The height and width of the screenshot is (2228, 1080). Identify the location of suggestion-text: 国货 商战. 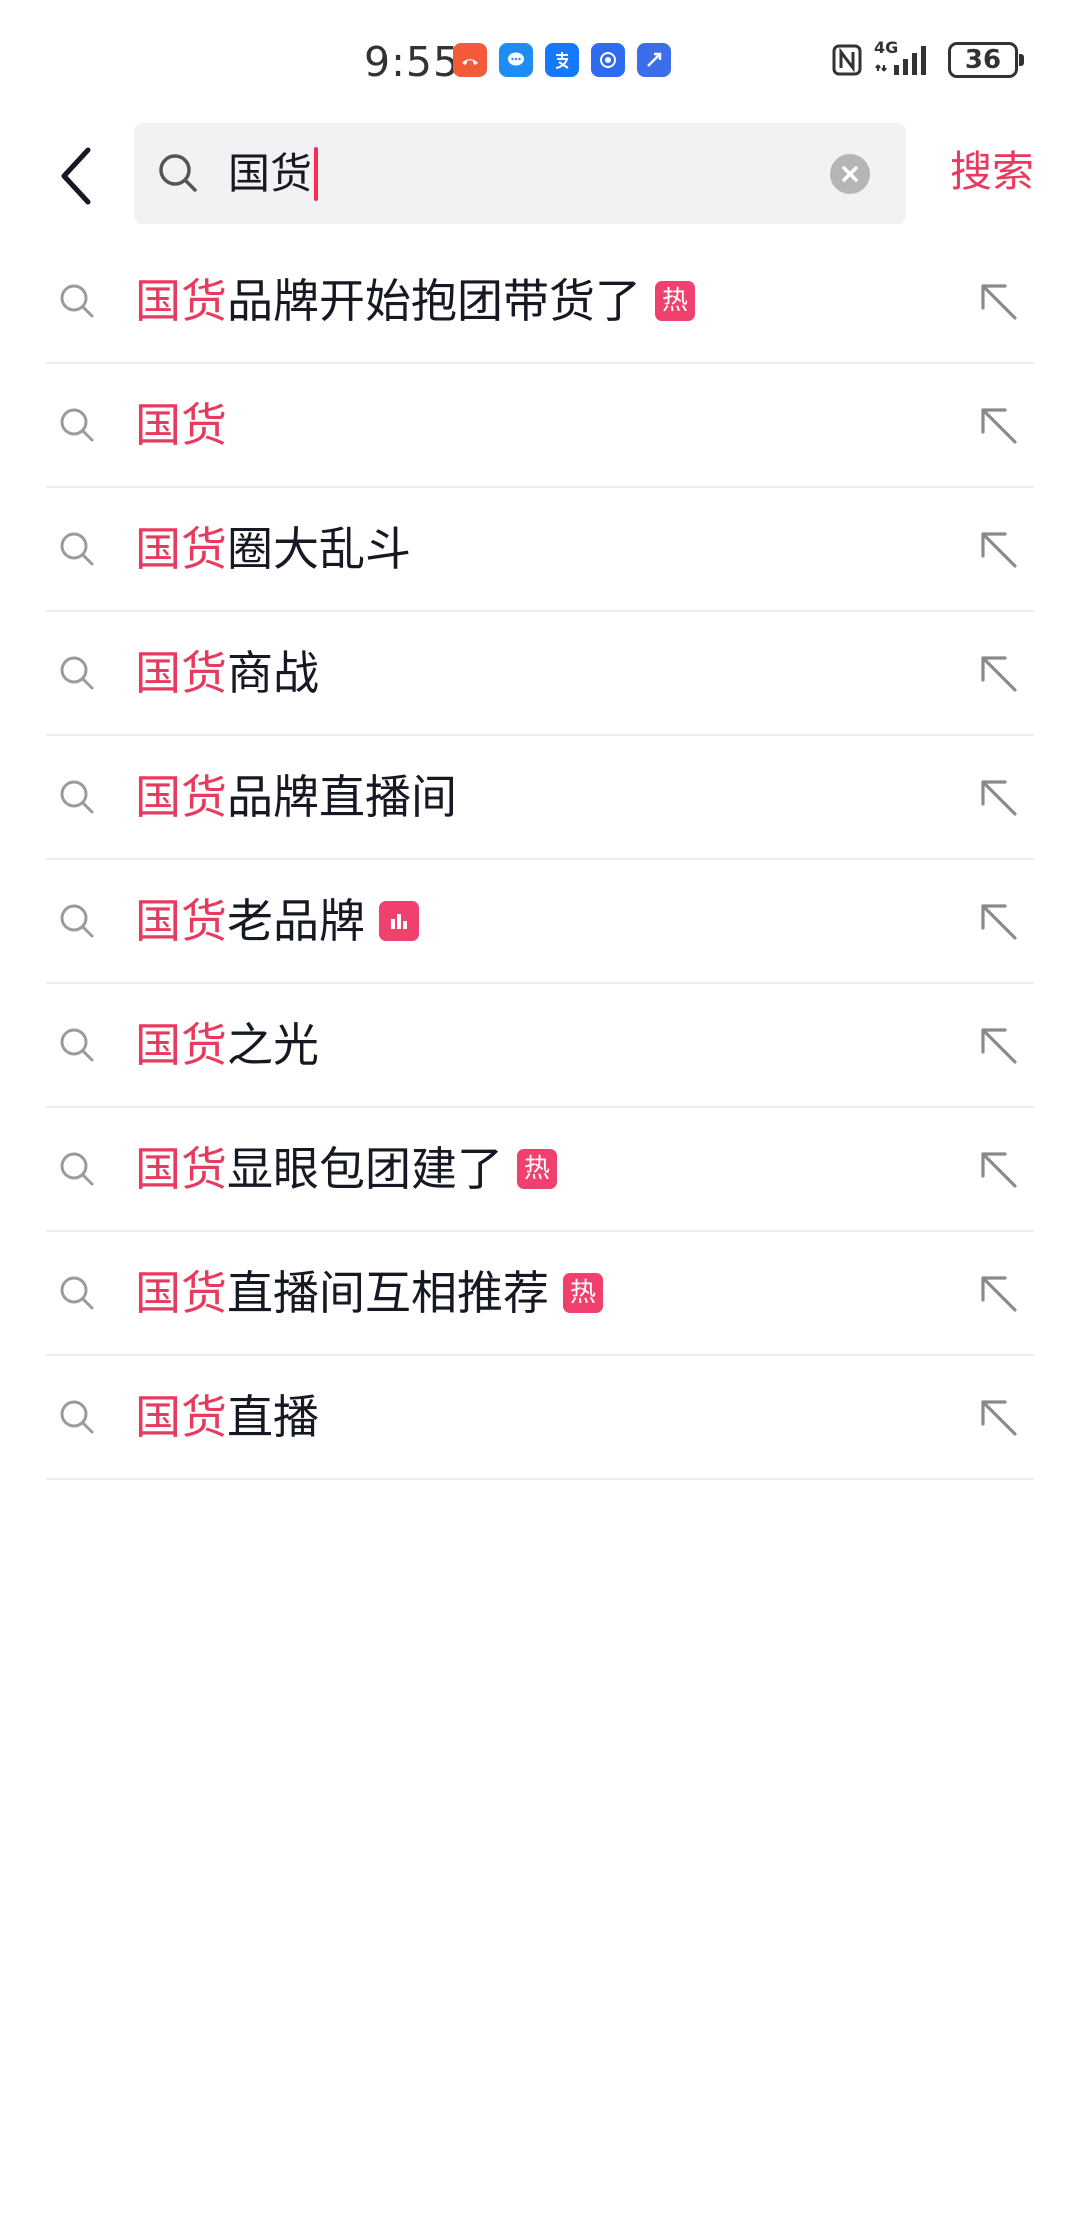
(227, 673).